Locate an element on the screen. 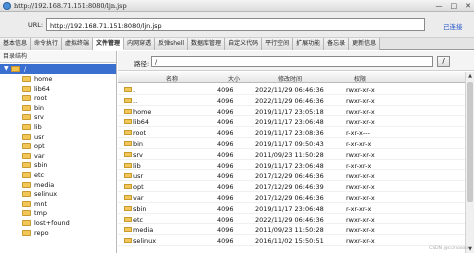  tree-item-lost-found: lost+found is located at coordinates (58, 223).